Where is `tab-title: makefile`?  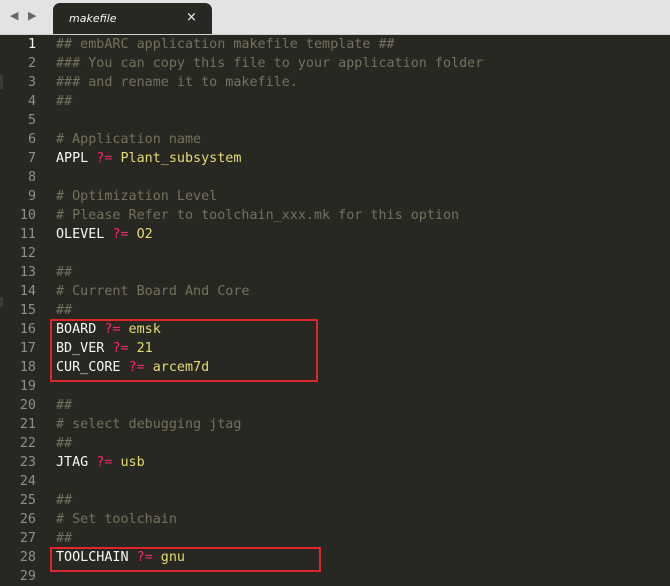
tab-title: makefile is located at coordinates (93, 18).